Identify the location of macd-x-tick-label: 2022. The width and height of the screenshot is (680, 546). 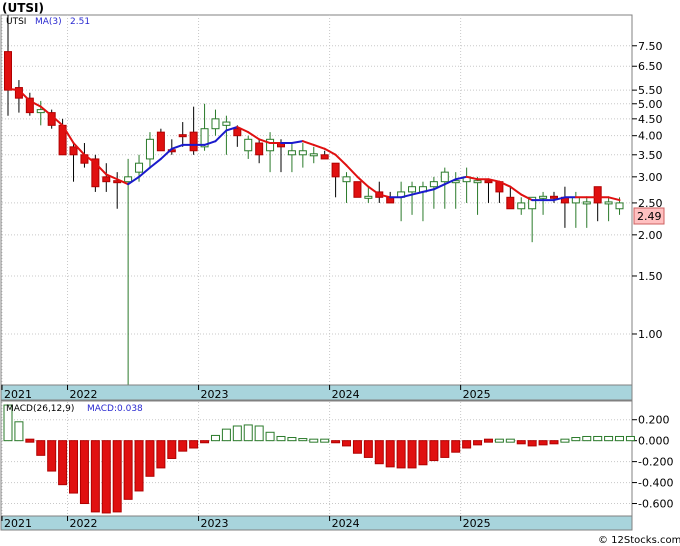
(84, 523).